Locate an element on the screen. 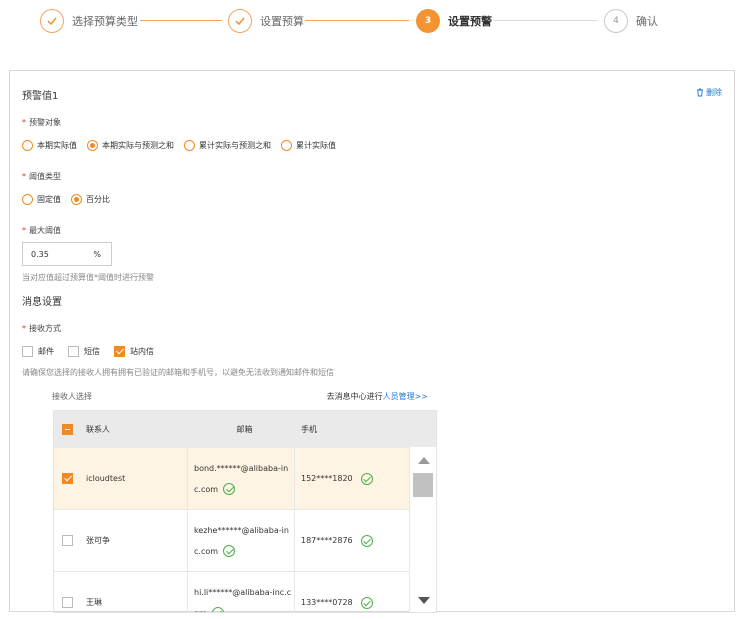 The image size is (743, 619). trash-icon is located at coordinates (700, 92).